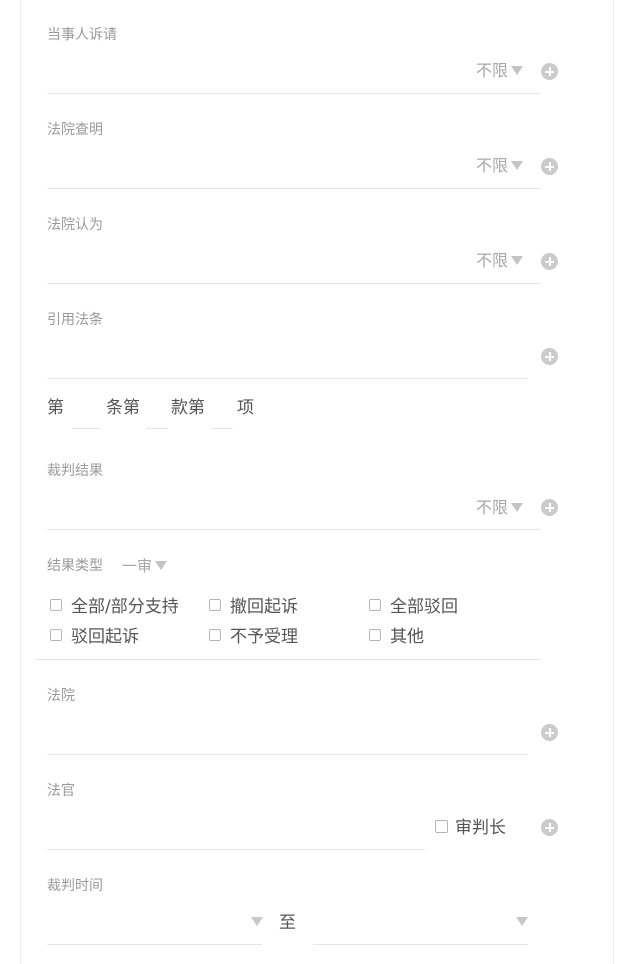  I want to click on option-label-withdraw-suit: 撤回起诉, so click(264, 607).